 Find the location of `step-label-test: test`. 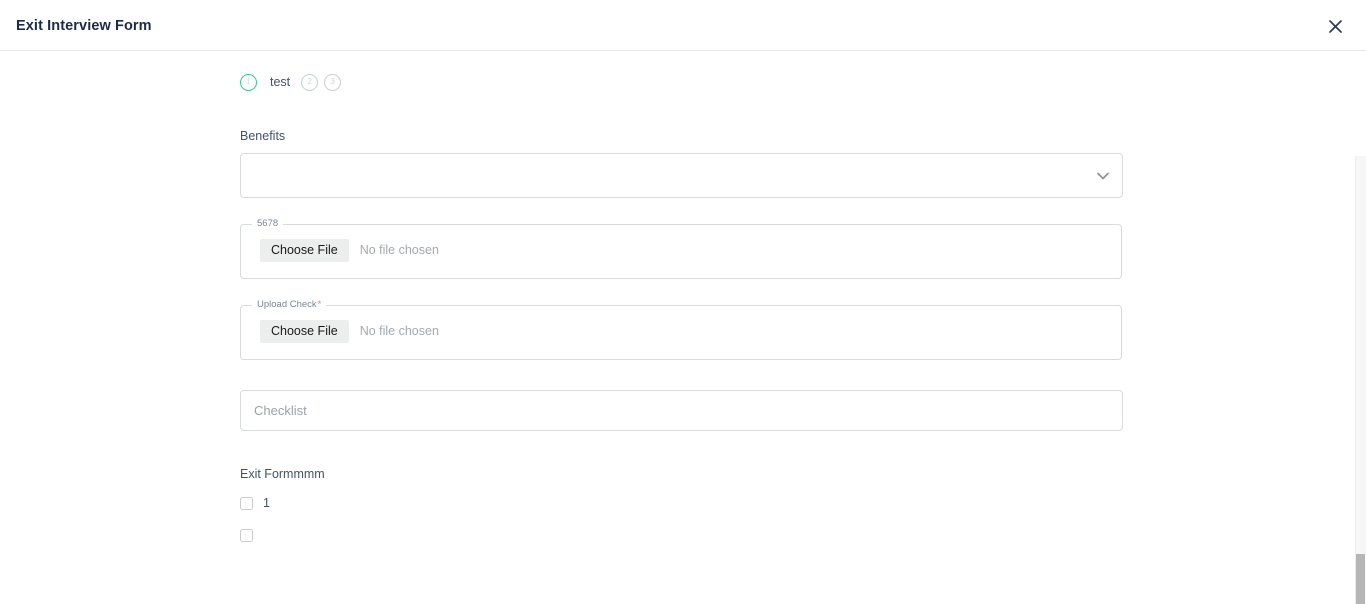

step-label-test: test is located at coordinates (280, 82).